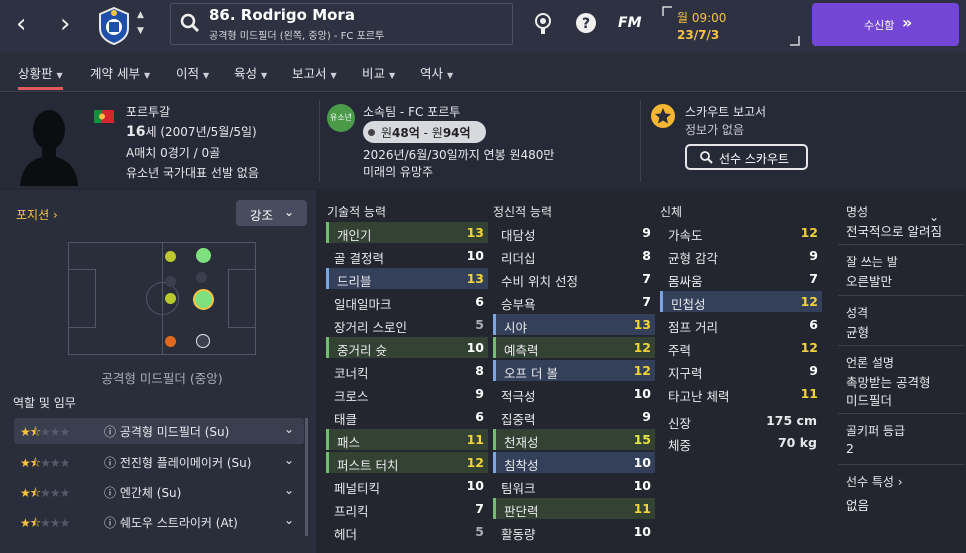 This screenshot has height=553, width=966. What do you see at coordinates (407, 255) in the screenshot?
I see `attribute-row: 골 결정력 10` at bounding box center [407, 255].